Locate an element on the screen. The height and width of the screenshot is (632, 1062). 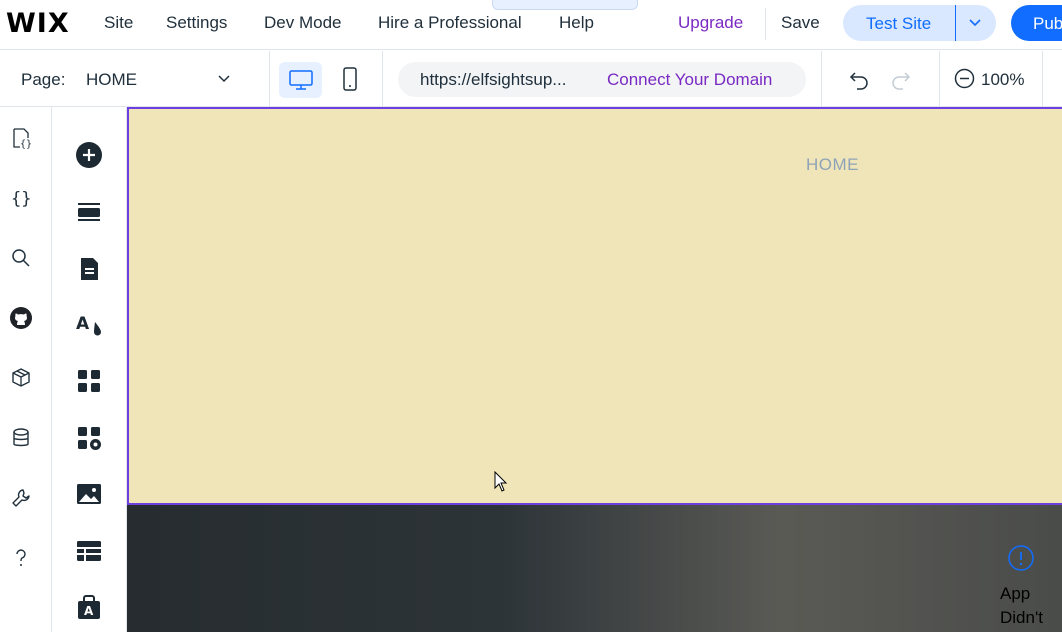
apps-icon is located at coordinates (89, 381).